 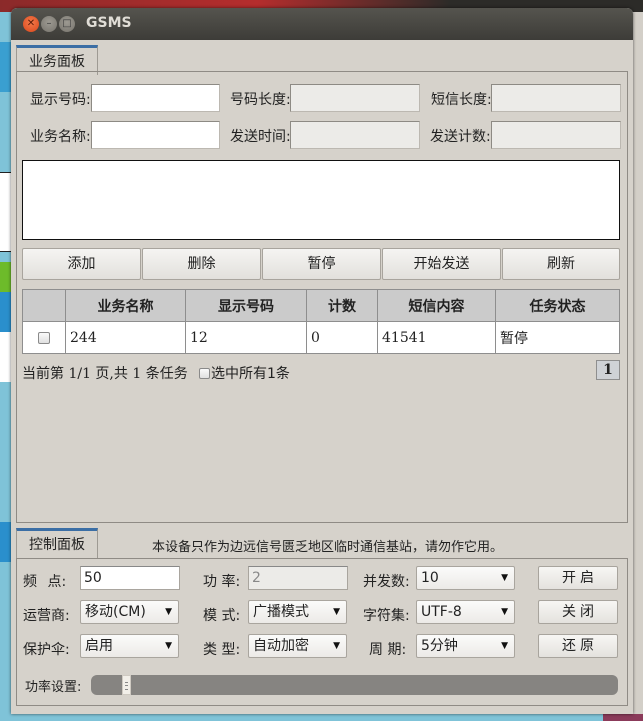 I want to click on display-number-label: 显示号码:, so click(x=60, y=100).